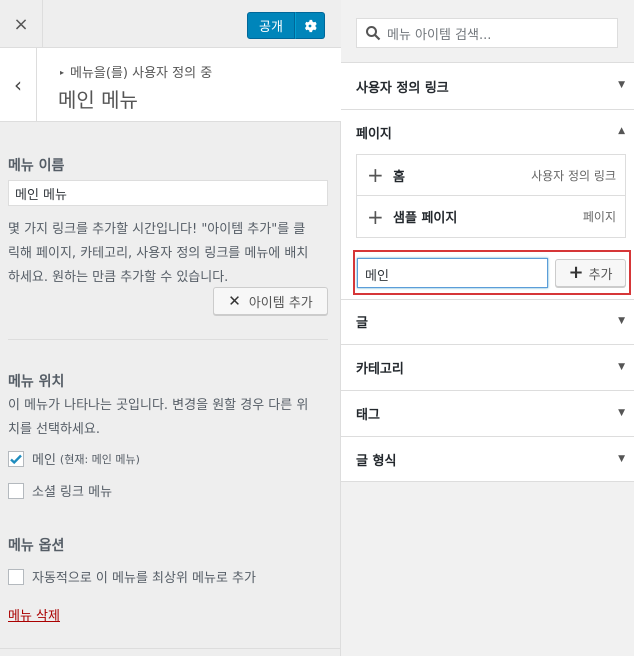 This screenshot has height=656, width=634. Describe the element at coordinates (234, 301) in the screenshot. I see `close-x-icon: ✕` at that location.